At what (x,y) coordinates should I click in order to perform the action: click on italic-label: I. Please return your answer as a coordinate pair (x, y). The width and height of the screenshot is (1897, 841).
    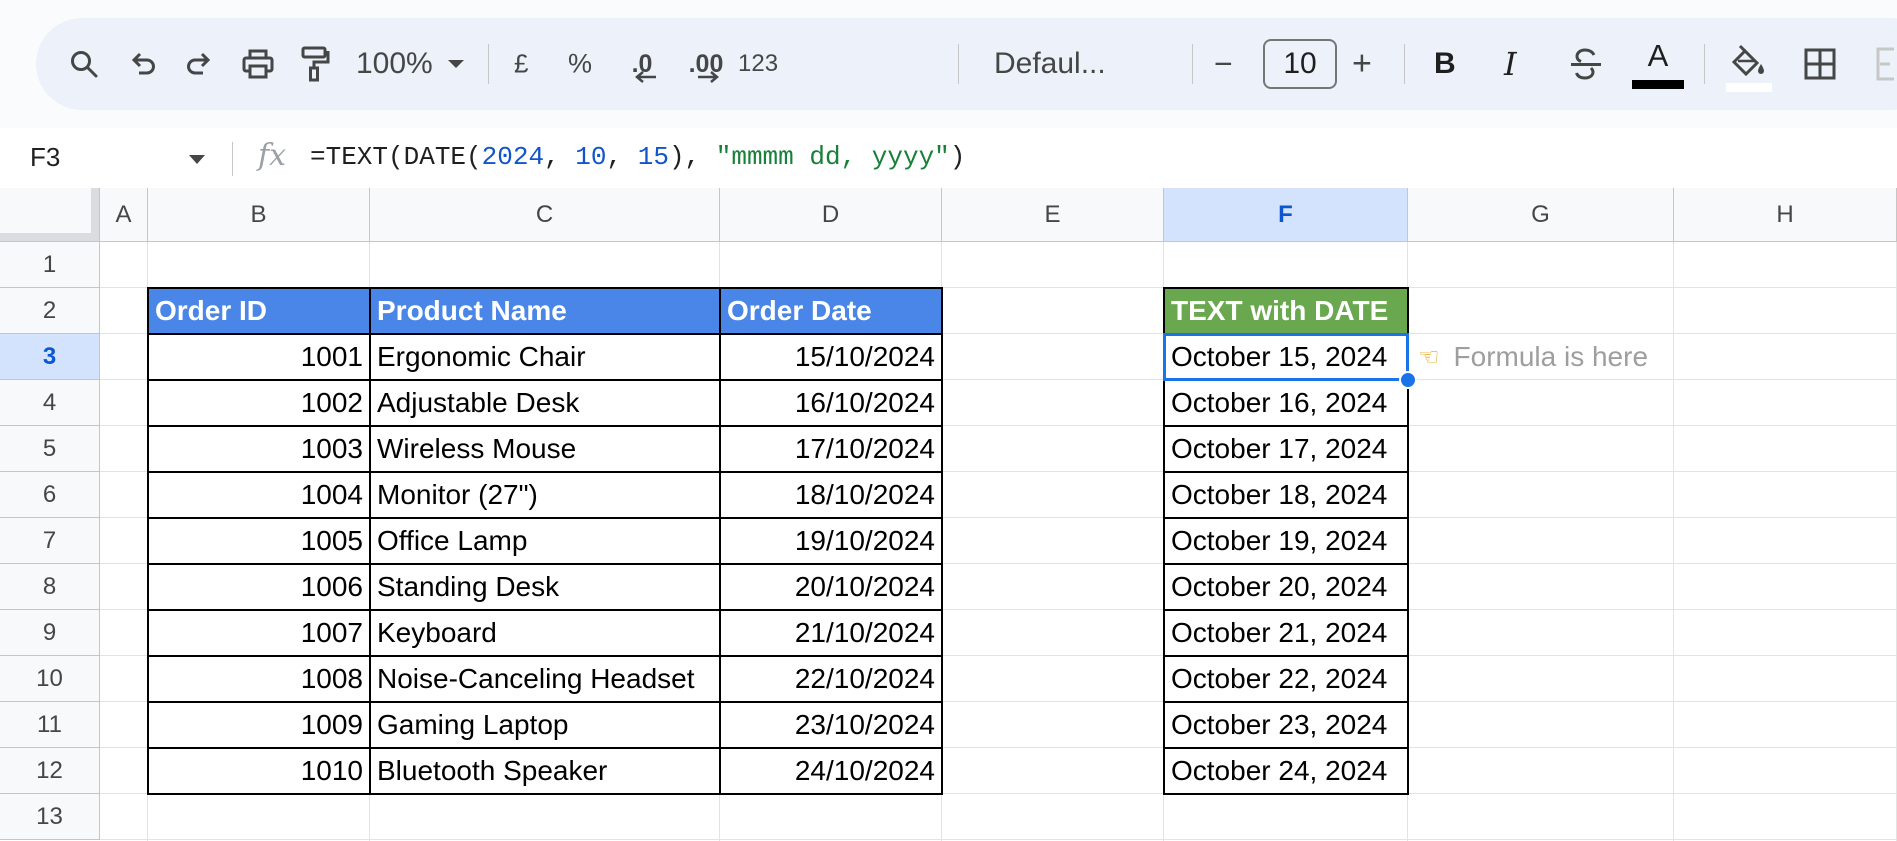
    Looking at the image, I should click on (1510, 64).